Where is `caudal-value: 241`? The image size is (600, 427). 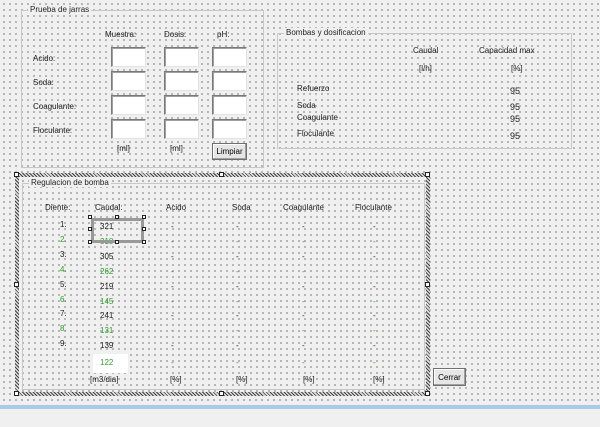
caudal-value: 241 is located at coordinates (107, 316).